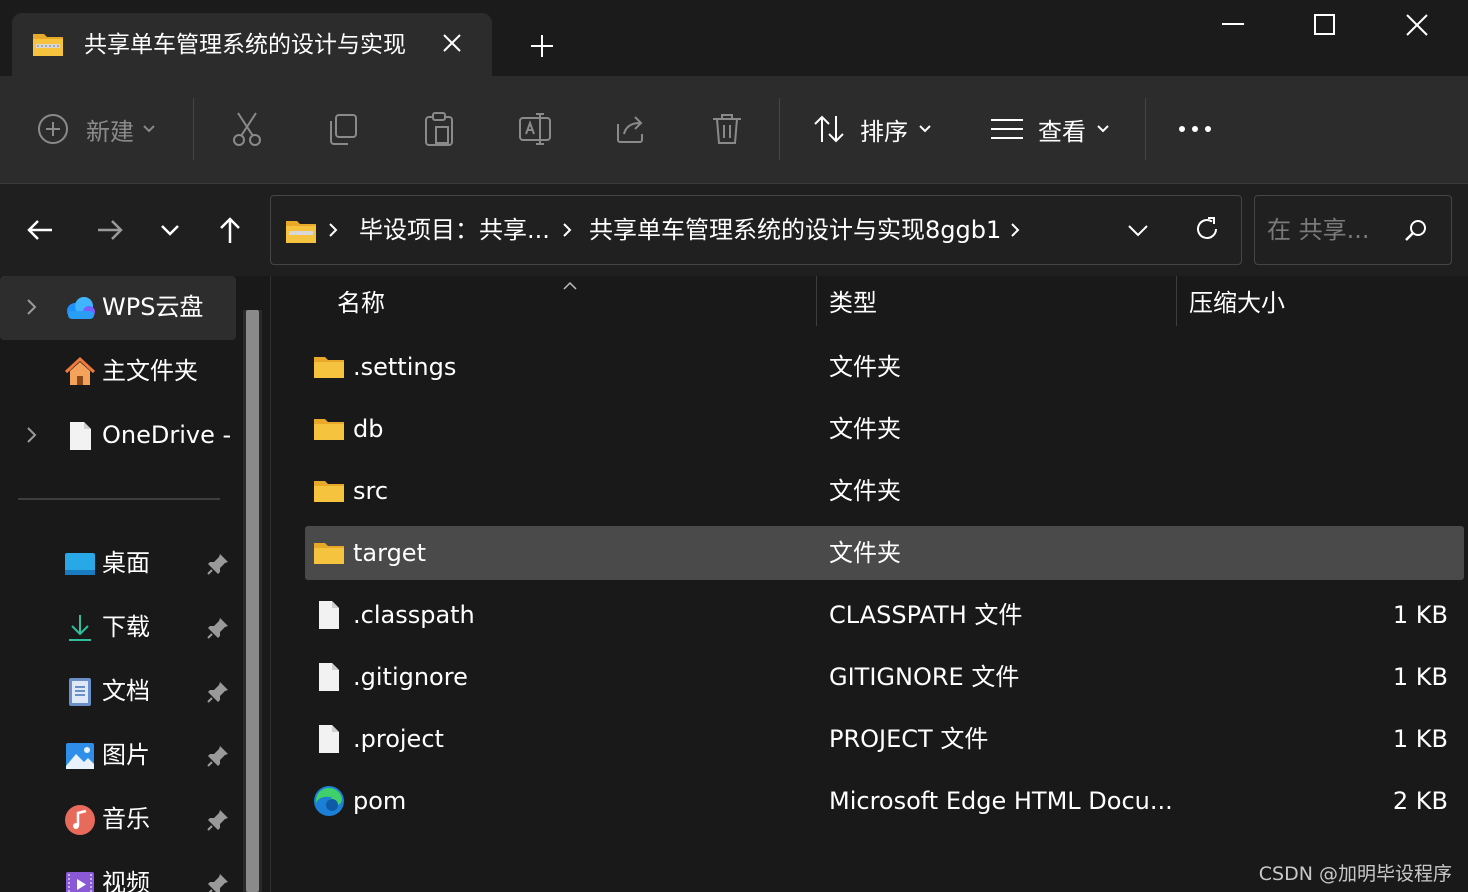 Image resolution: width=1468 pixels, height=892 pixels. I want to click on sort-arrows-icon, so click(829, 129).